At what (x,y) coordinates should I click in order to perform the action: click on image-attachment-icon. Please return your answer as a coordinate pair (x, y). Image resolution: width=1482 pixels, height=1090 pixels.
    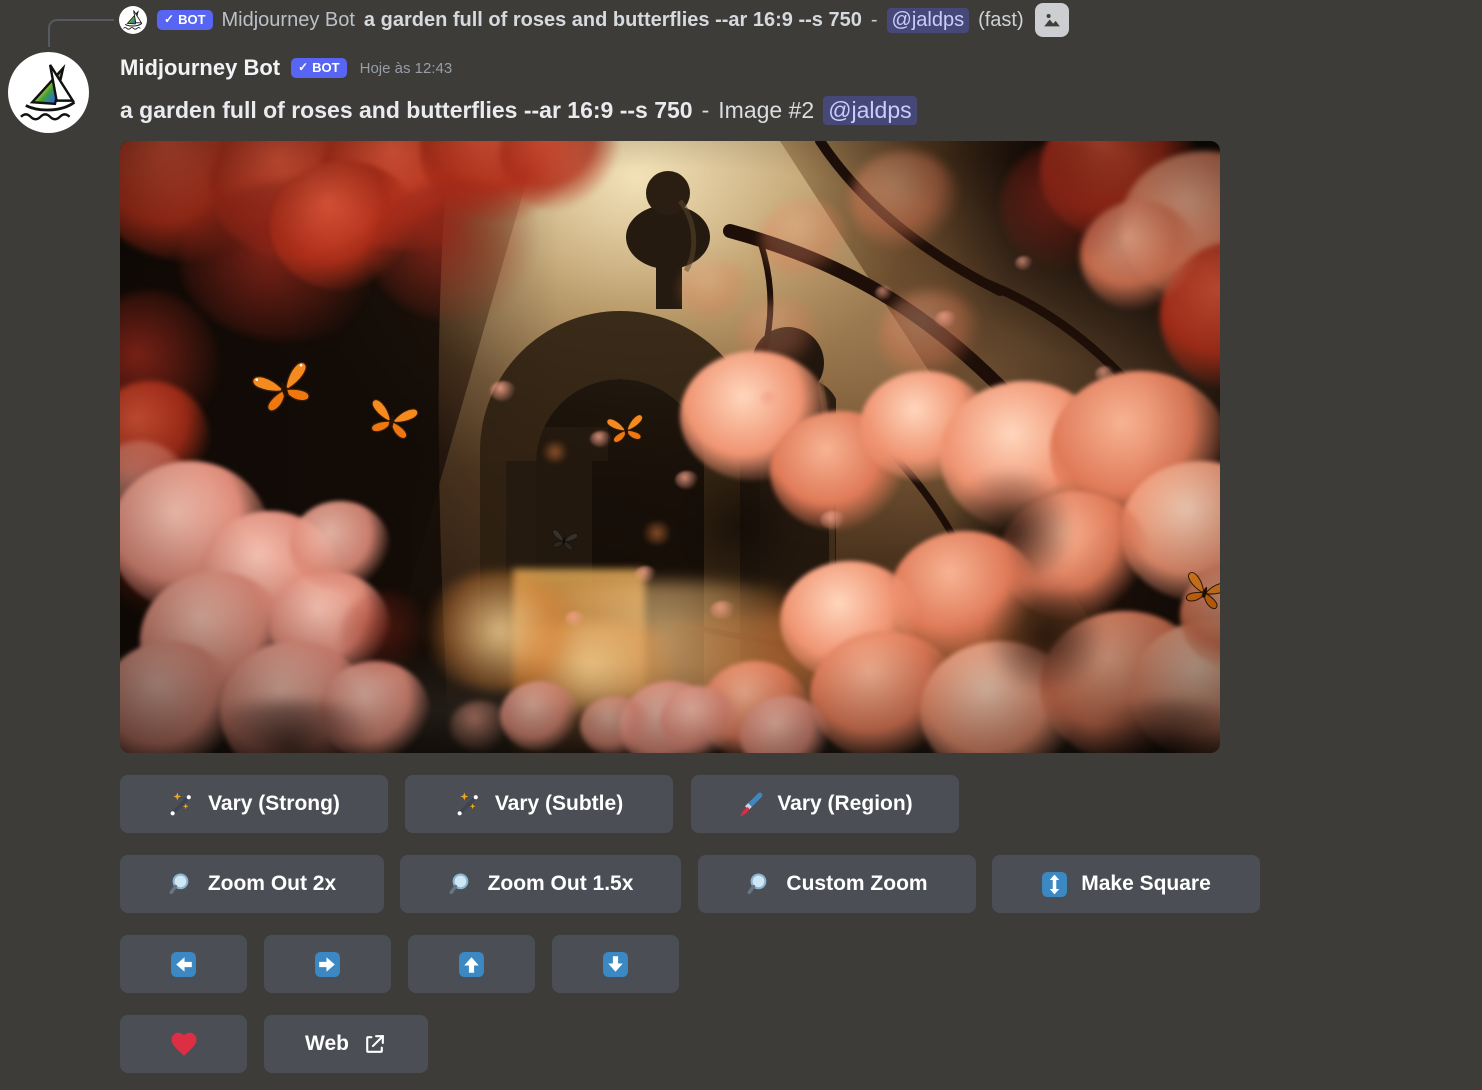
    Looking at the image, I should click on (1051, 20).